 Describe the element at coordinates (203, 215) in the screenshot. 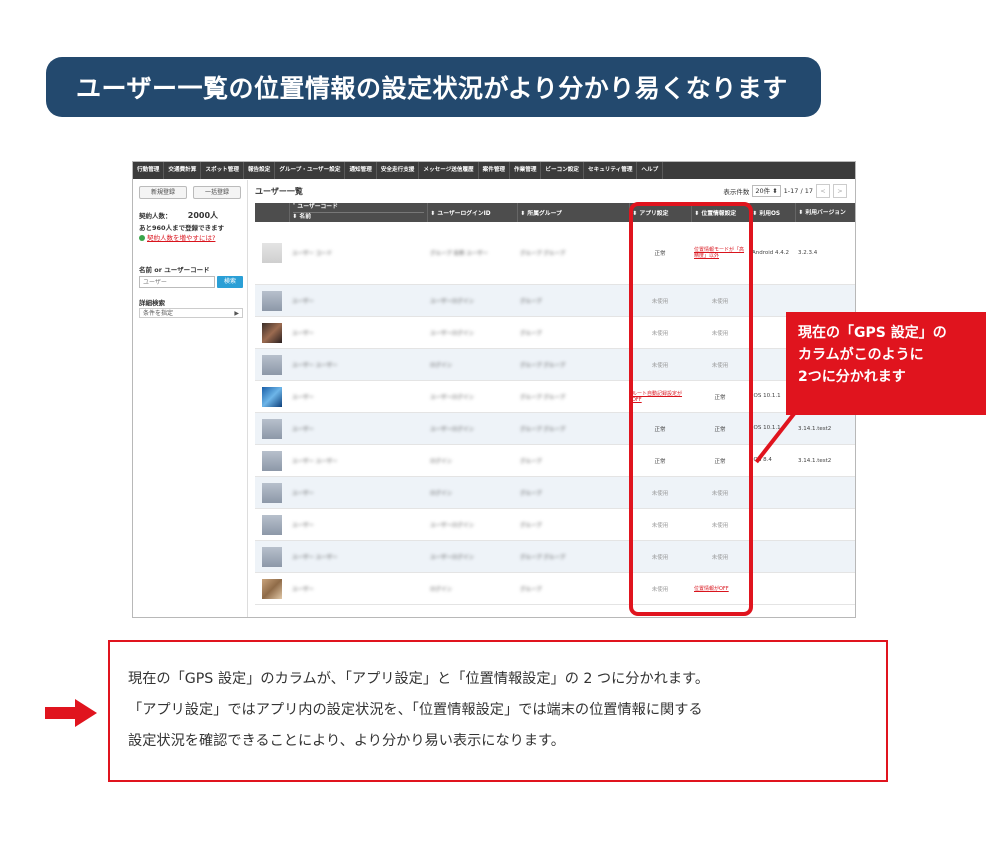

I see `contract-value: 2000人` at that location.